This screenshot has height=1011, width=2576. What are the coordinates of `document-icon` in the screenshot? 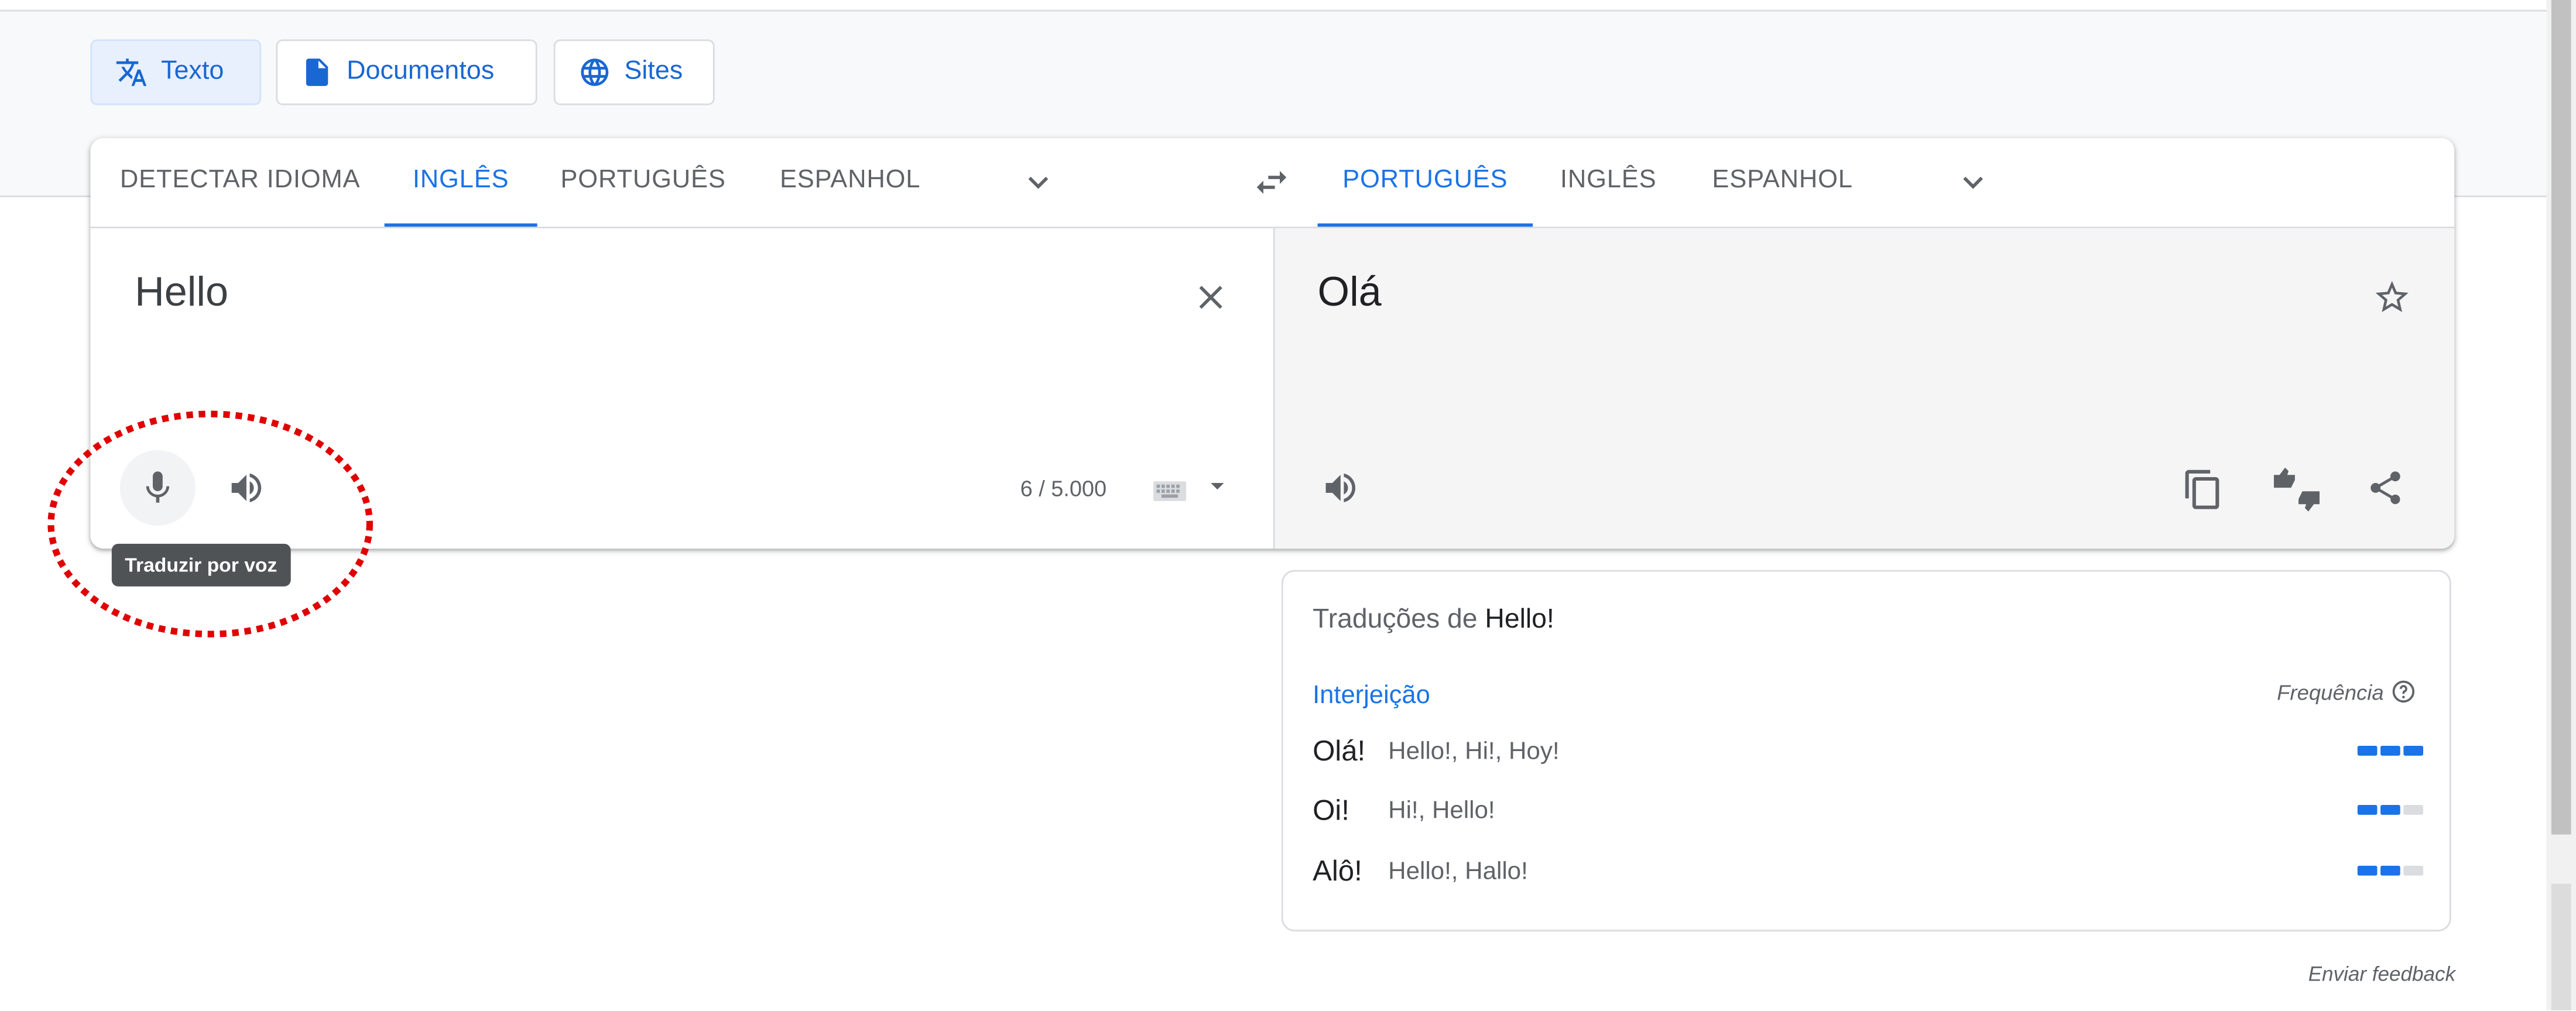 It's located at (317, 72).